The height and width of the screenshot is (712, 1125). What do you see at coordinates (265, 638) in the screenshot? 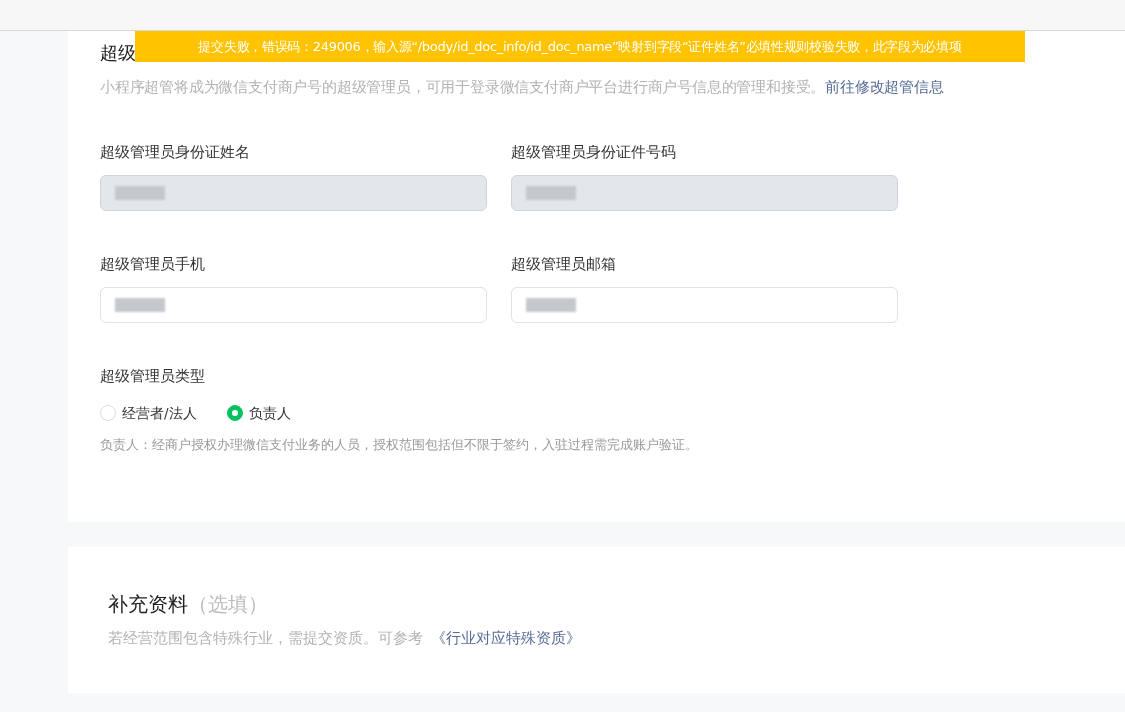
I see `section-description: 若经营范围包含特殊行业，需提交资质。可参考` at bounding box center [265, 638].